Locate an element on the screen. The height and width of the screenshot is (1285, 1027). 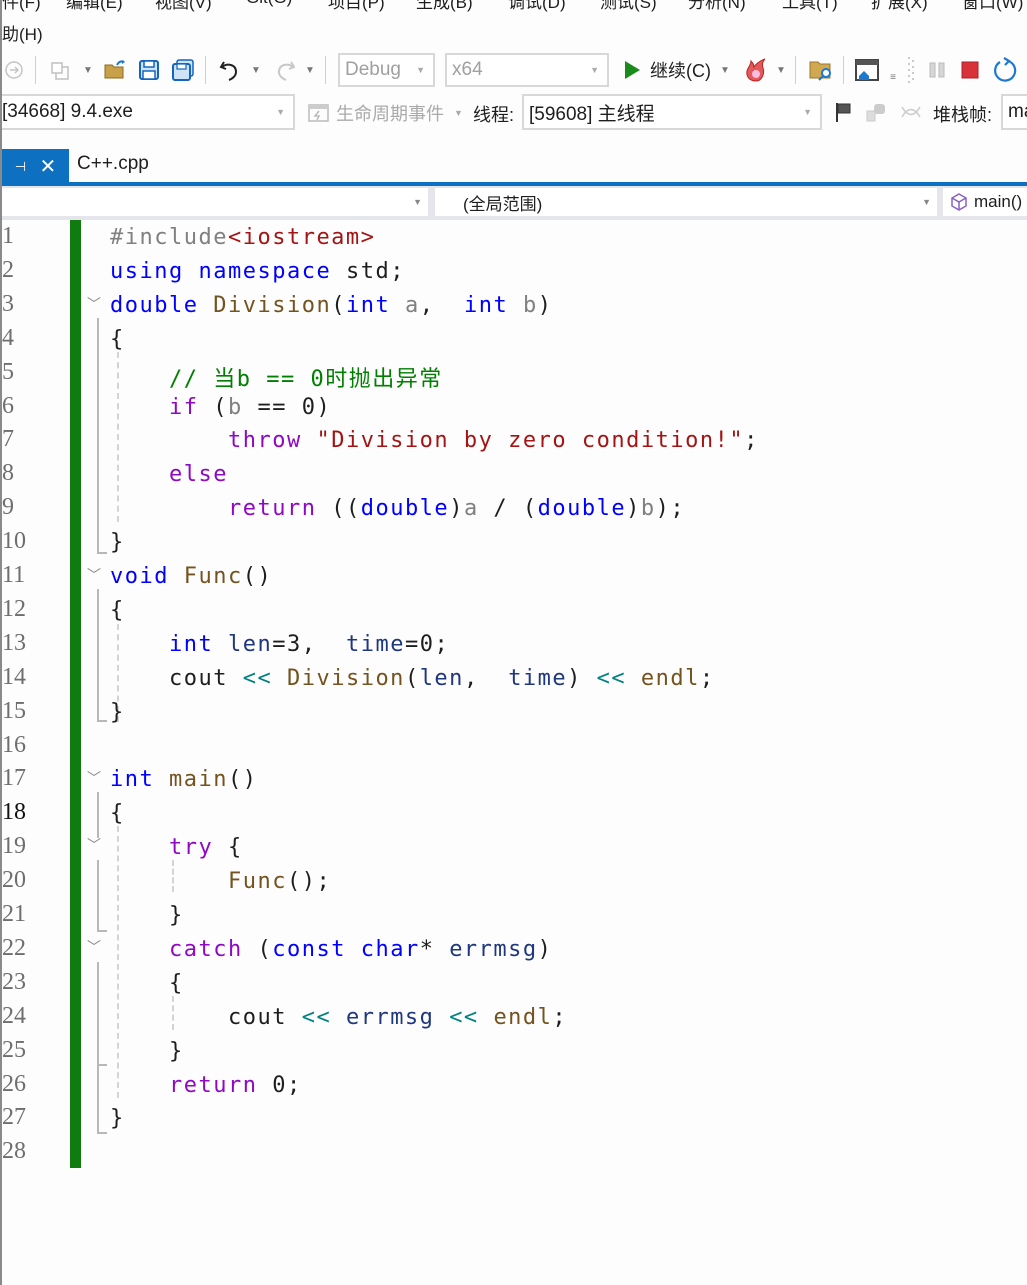
toolbar: ▼ ▼ ▼ Debug ▼ x64 ▼ 继续(C) ▼ ▼ ≡ is located at coordinates (514, 70).